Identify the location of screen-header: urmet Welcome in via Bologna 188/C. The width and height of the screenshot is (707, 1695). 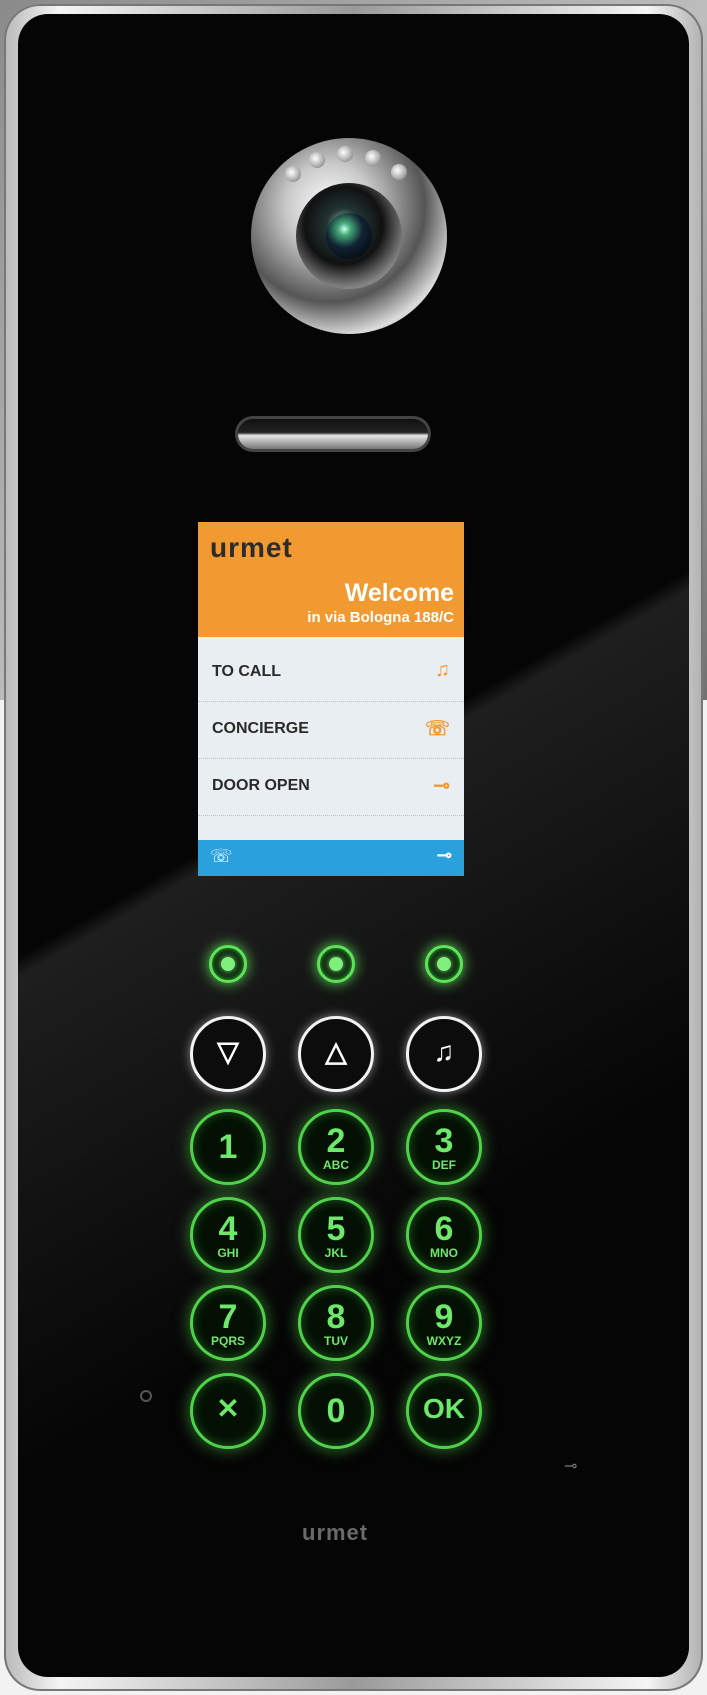
(331, 579).